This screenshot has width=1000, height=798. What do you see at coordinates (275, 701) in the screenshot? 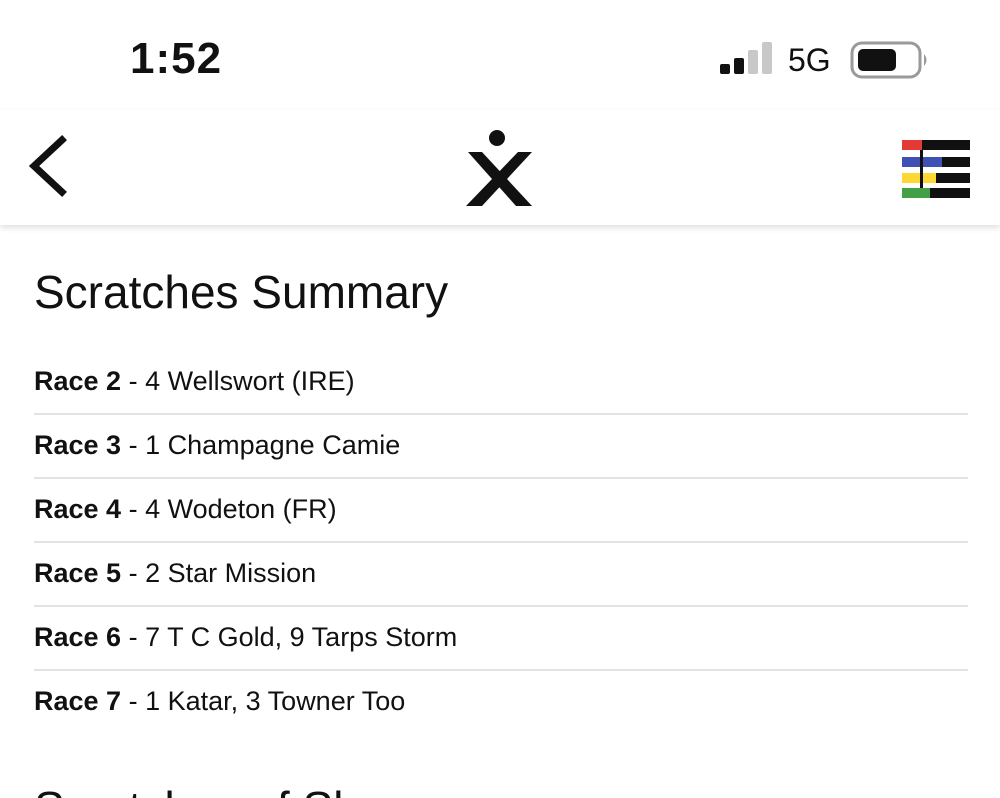
I see `scratch-detail: 1 Katar, 3 Towner Too` at bounding box center [275, 701].